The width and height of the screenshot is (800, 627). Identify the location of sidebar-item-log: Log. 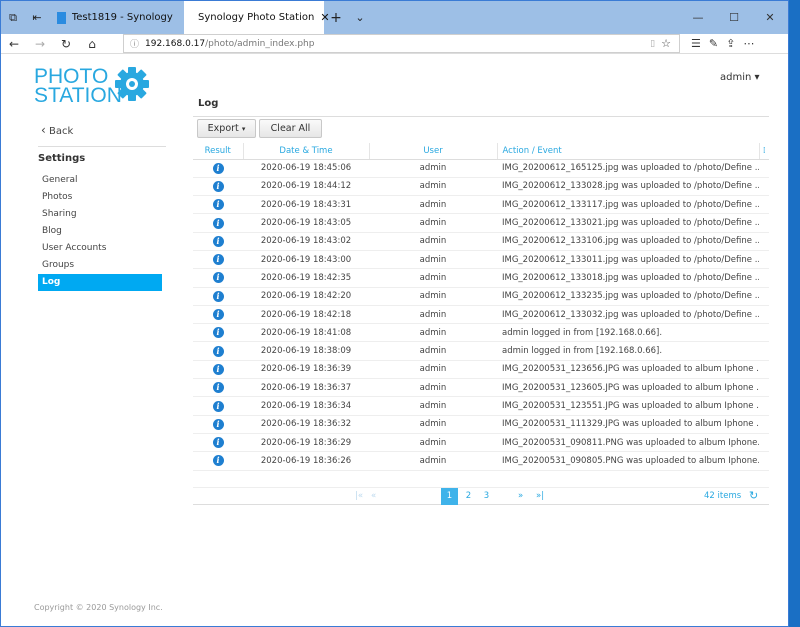
(100, 282).